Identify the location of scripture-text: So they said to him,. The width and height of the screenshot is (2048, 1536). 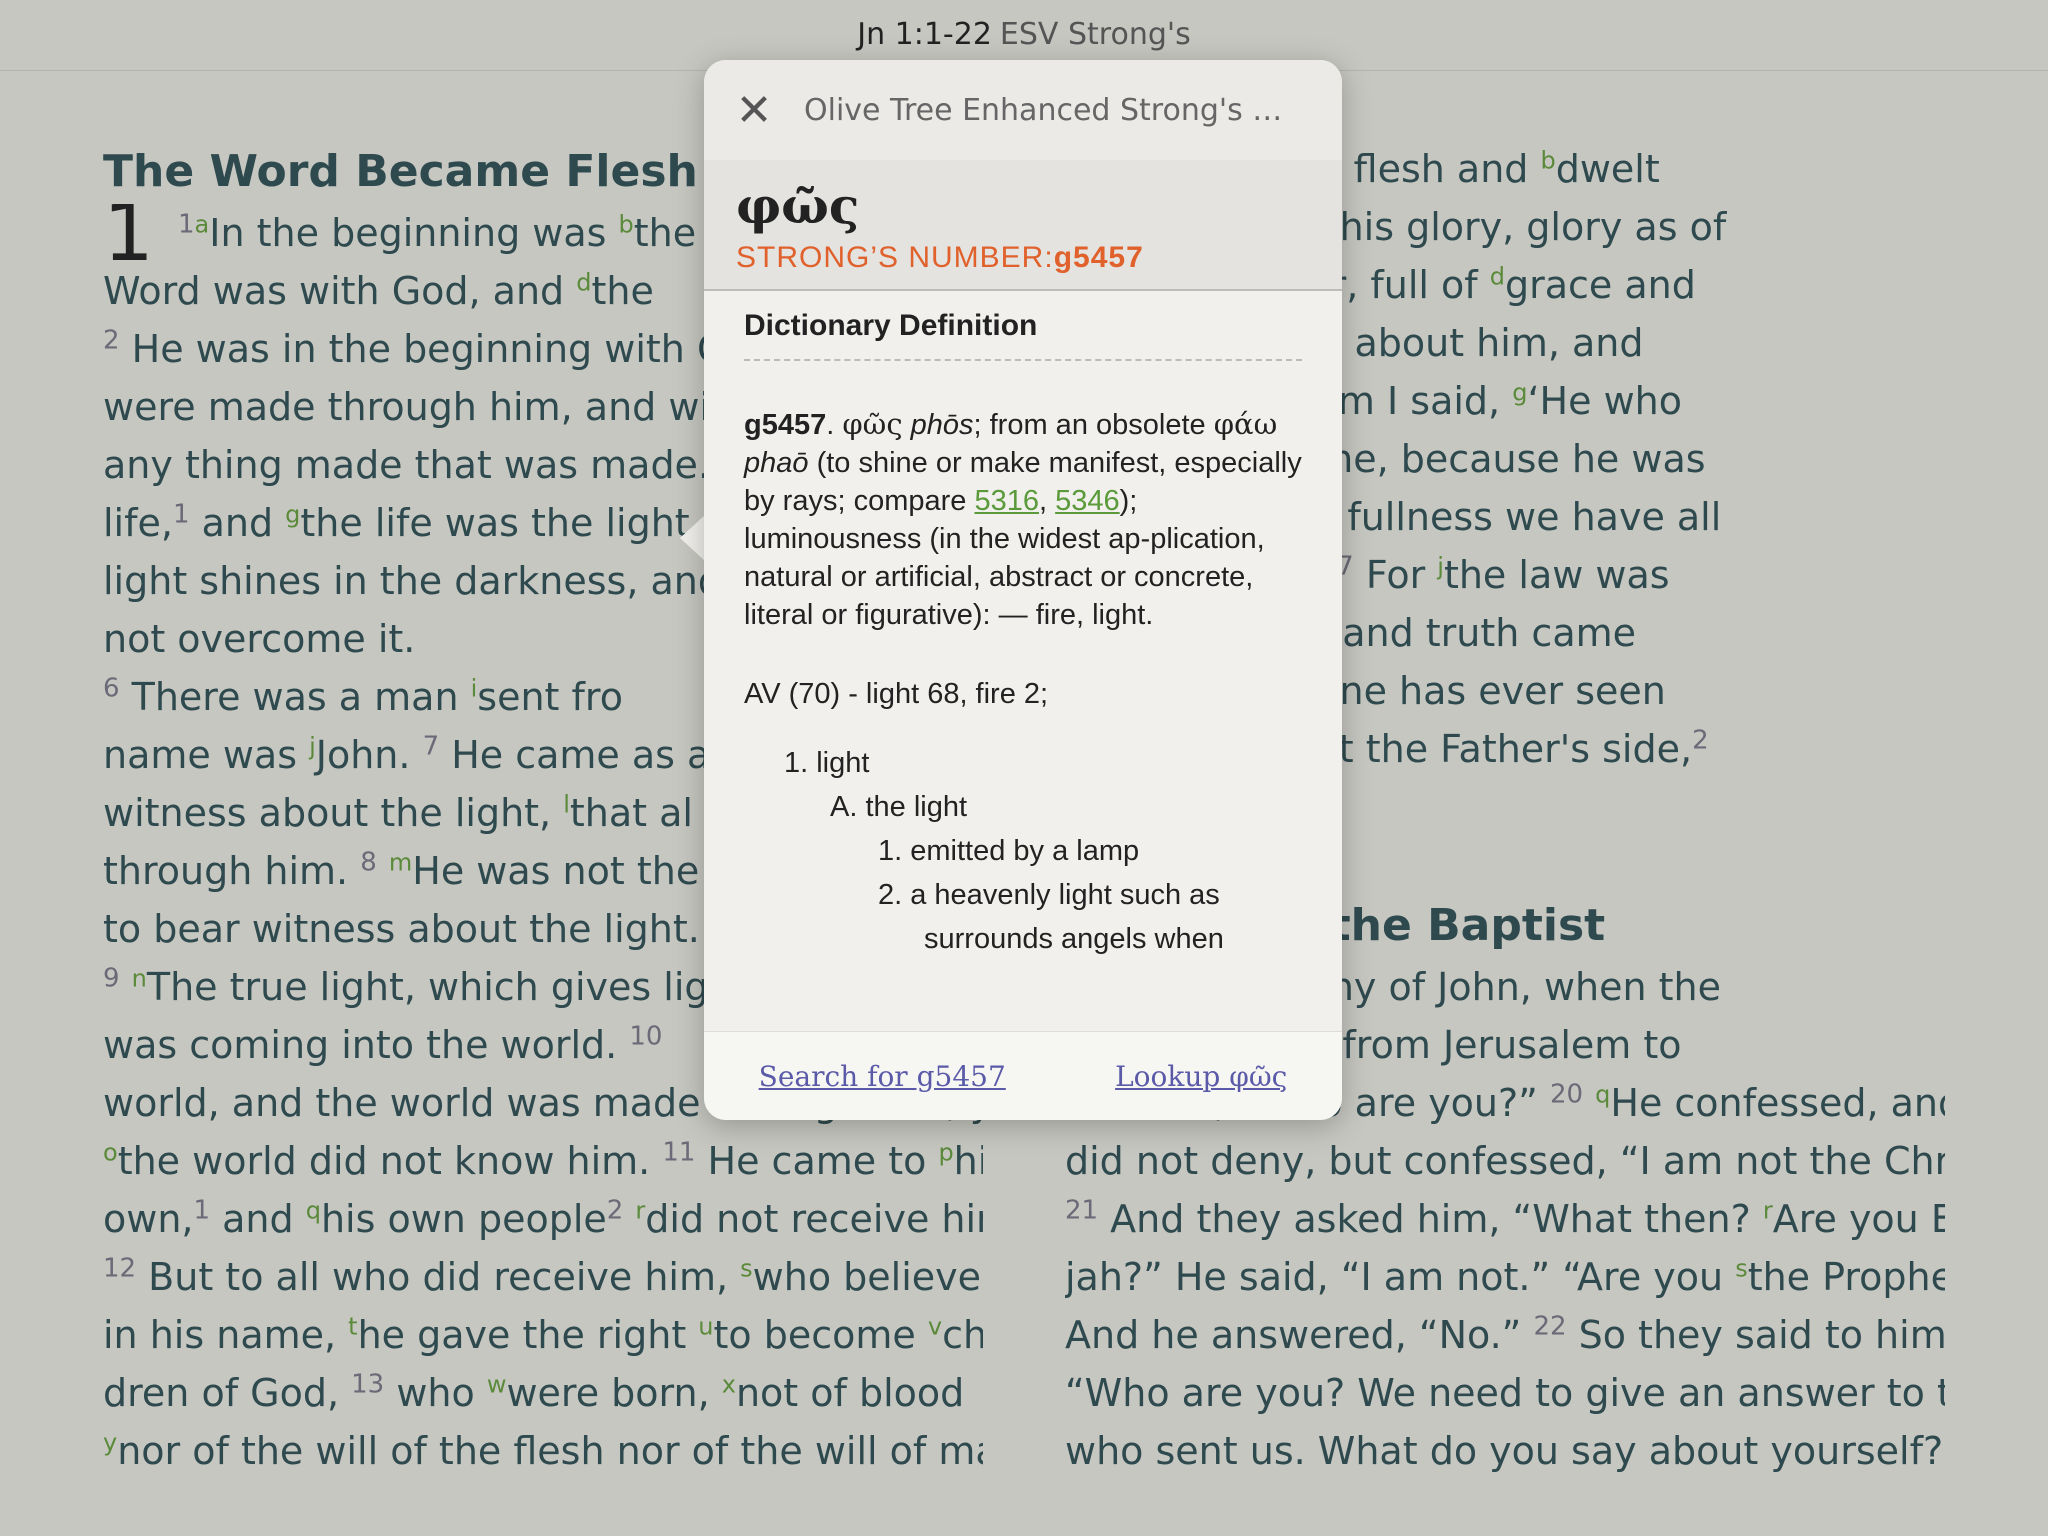
(1756, 1335).